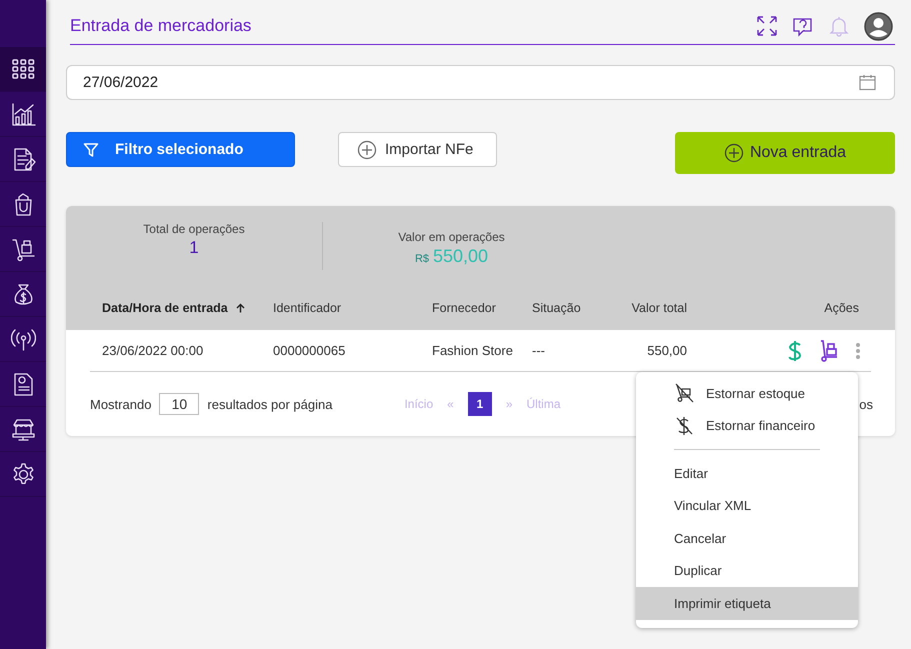 The image size is (911, 649). I want to click on store-icon, so click(23, 429).